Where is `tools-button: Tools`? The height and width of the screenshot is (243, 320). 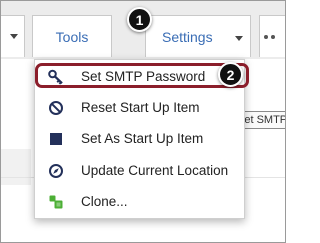 tools-button: Tools is located at coordinates (72, 36).